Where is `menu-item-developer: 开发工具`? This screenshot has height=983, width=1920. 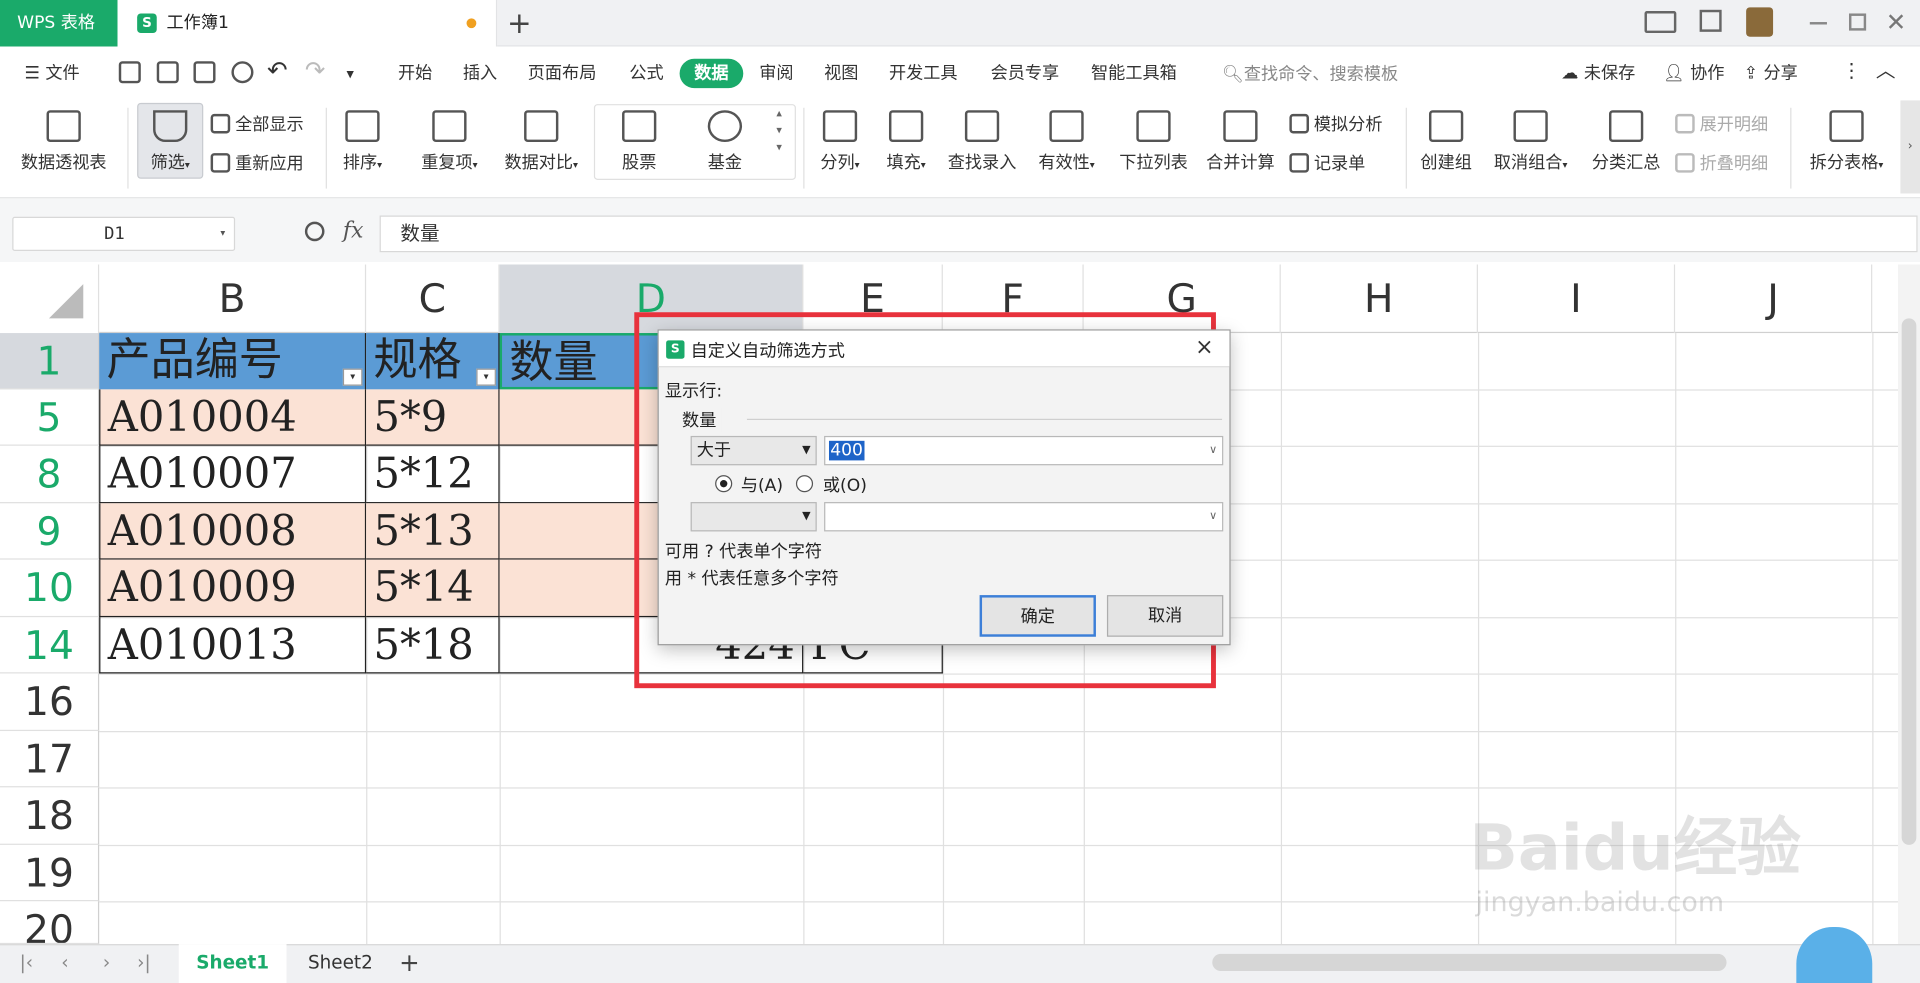 menu-item-developer: 开发工具 is located at coordinates (923, 73).